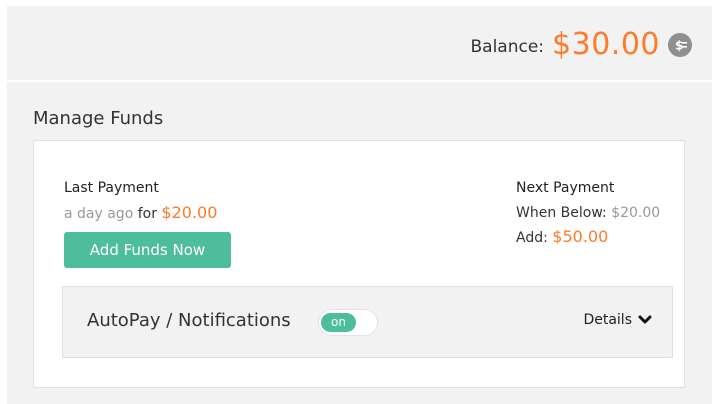 This screenshot has height=404, width=718. Describe the element at coordinates (565, 188) in the screenshot. I see `next-payment-title: Next Payment` at that location.